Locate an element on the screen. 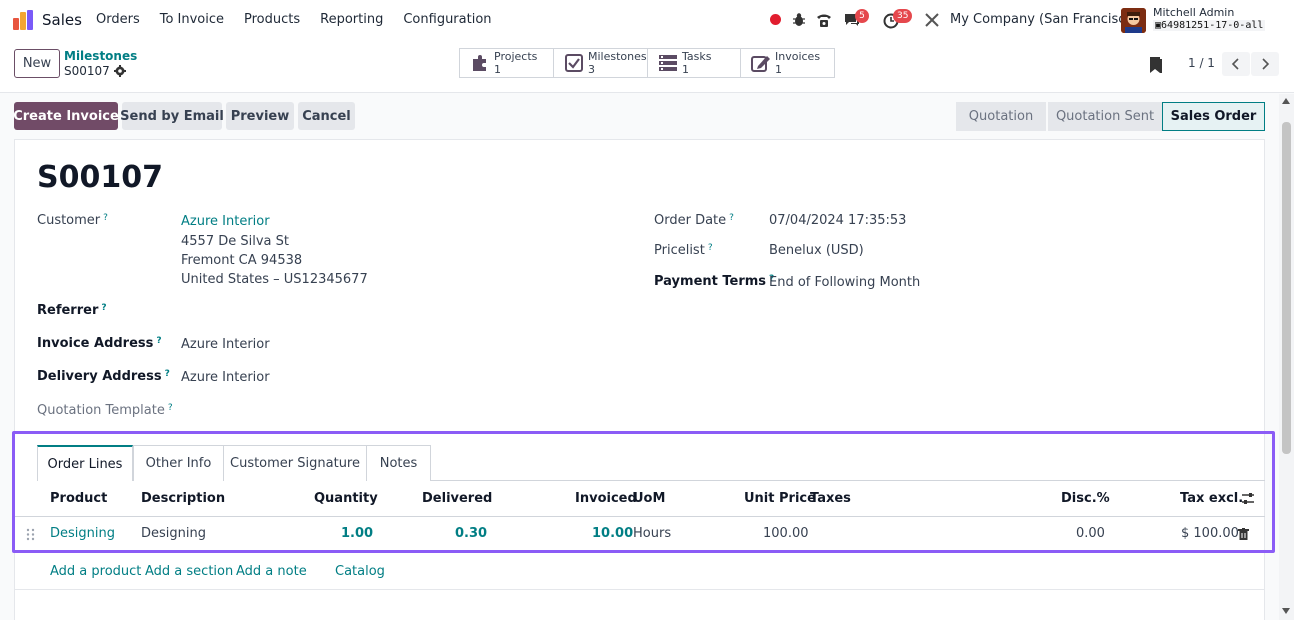  scrollbar is located at coordinates (1286, 357).